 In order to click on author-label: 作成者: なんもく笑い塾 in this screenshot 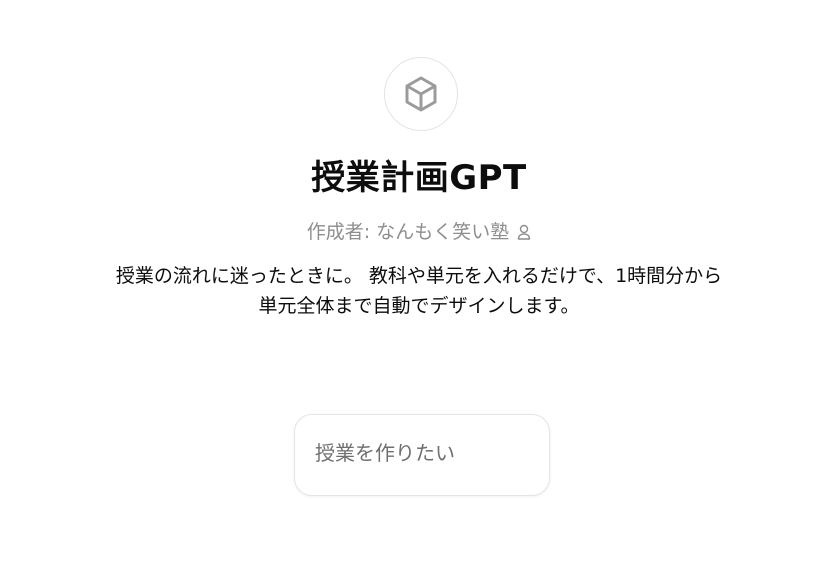, I will do `click(408, 232)`.